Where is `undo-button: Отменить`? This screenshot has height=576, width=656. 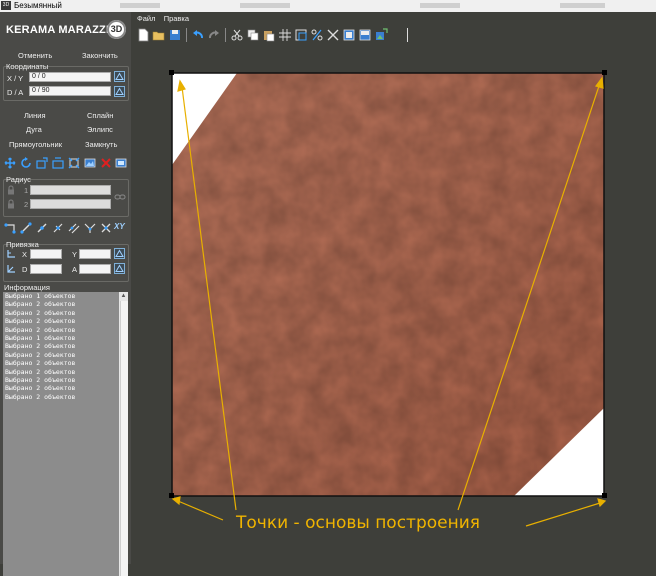
undo-button: Отменить is located at coordinates (35, 55).